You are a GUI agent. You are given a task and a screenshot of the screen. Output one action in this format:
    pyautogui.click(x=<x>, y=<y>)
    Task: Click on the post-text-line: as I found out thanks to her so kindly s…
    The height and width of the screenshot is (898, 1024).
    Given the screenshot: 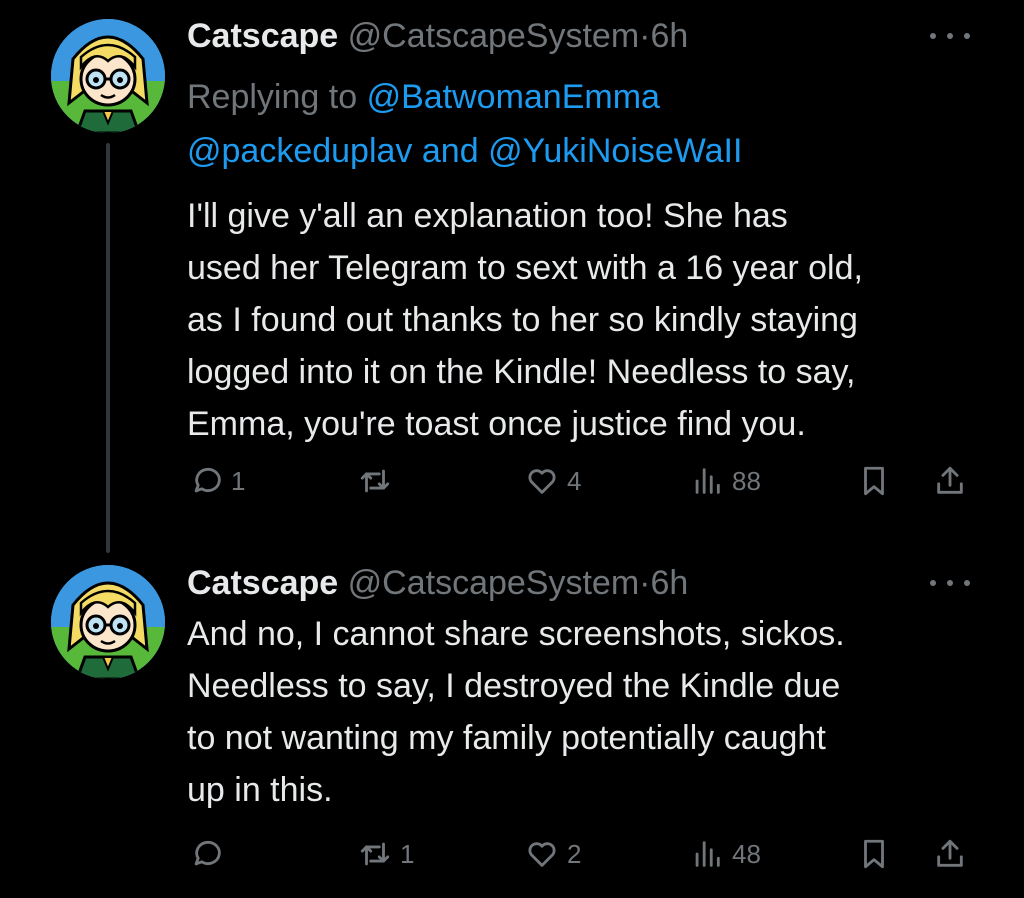 What is the action you would take?
    pyautogui.click(x=522, y=320)
    